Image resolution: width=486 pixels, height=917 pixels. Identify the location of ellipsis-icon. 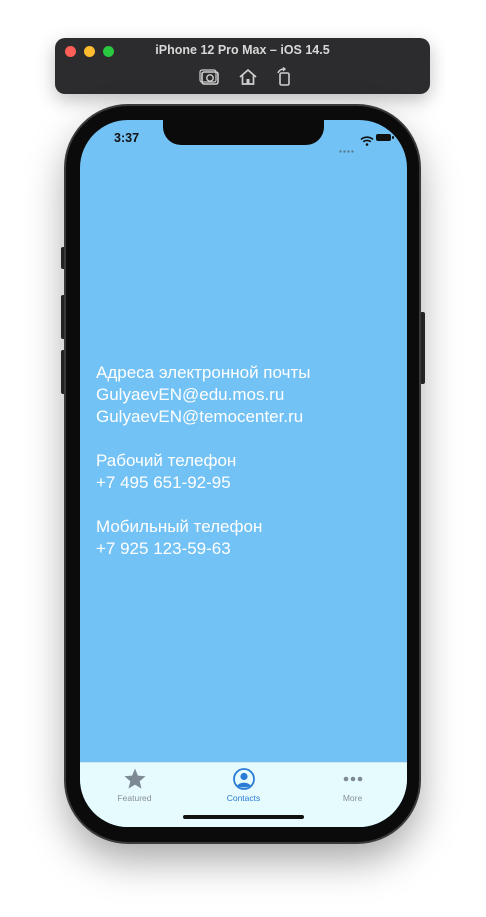
(353, 779).